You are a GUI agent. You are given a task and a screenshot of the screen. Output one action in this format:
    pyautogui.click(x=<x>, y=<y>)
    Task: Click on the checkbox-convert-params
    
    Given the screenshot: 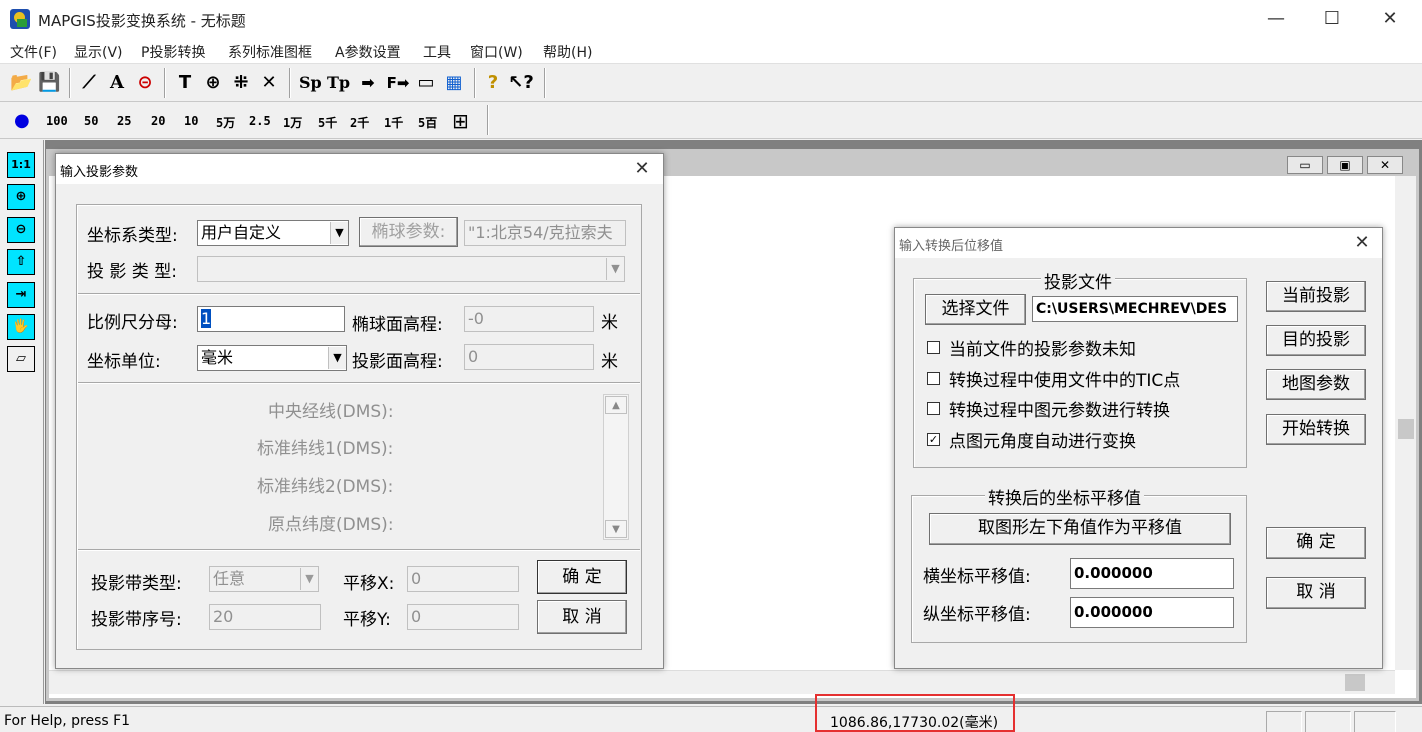 What is the action you would take?
    pyautogui.click(x=933, y=408)
    